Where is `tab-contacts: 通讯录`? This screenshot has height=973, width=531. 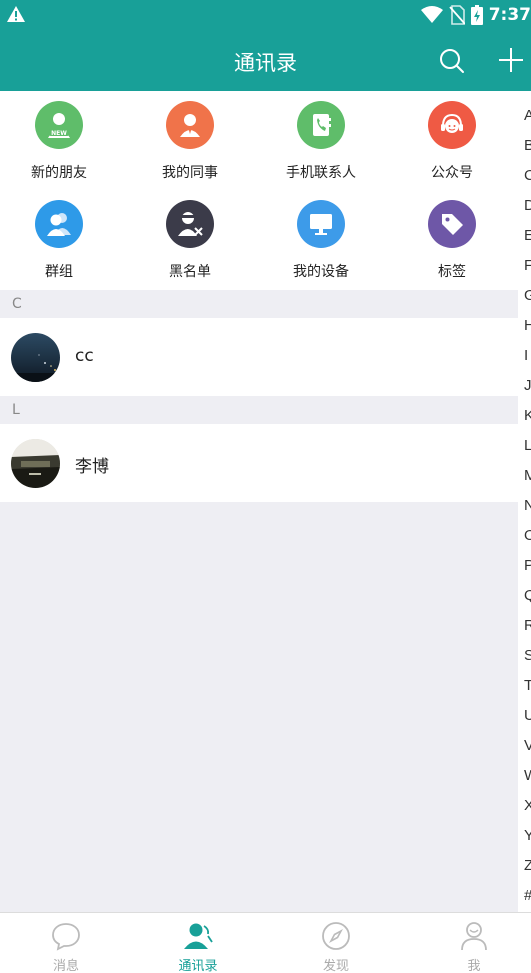
tab-contacts: 通讯录 is located at coordinates (198, 943).